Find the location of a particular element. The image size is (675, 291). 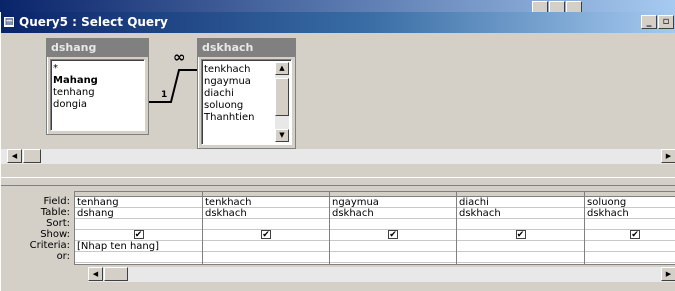

row-label-show: Show: is located at coordinates (55, 234).